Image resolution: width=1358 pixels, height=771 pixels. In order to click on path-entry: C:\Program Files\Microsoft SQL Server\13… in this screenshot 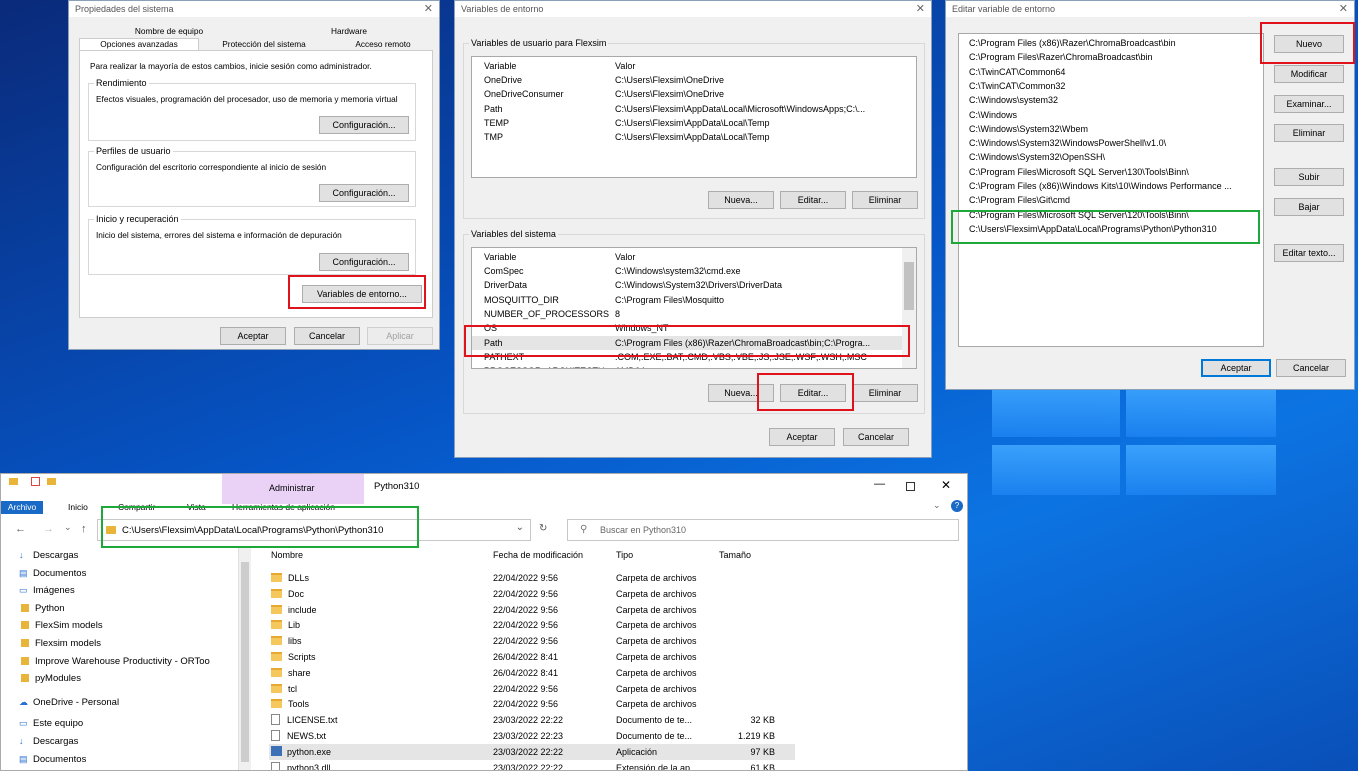, I will do `click(1079, 172)`.